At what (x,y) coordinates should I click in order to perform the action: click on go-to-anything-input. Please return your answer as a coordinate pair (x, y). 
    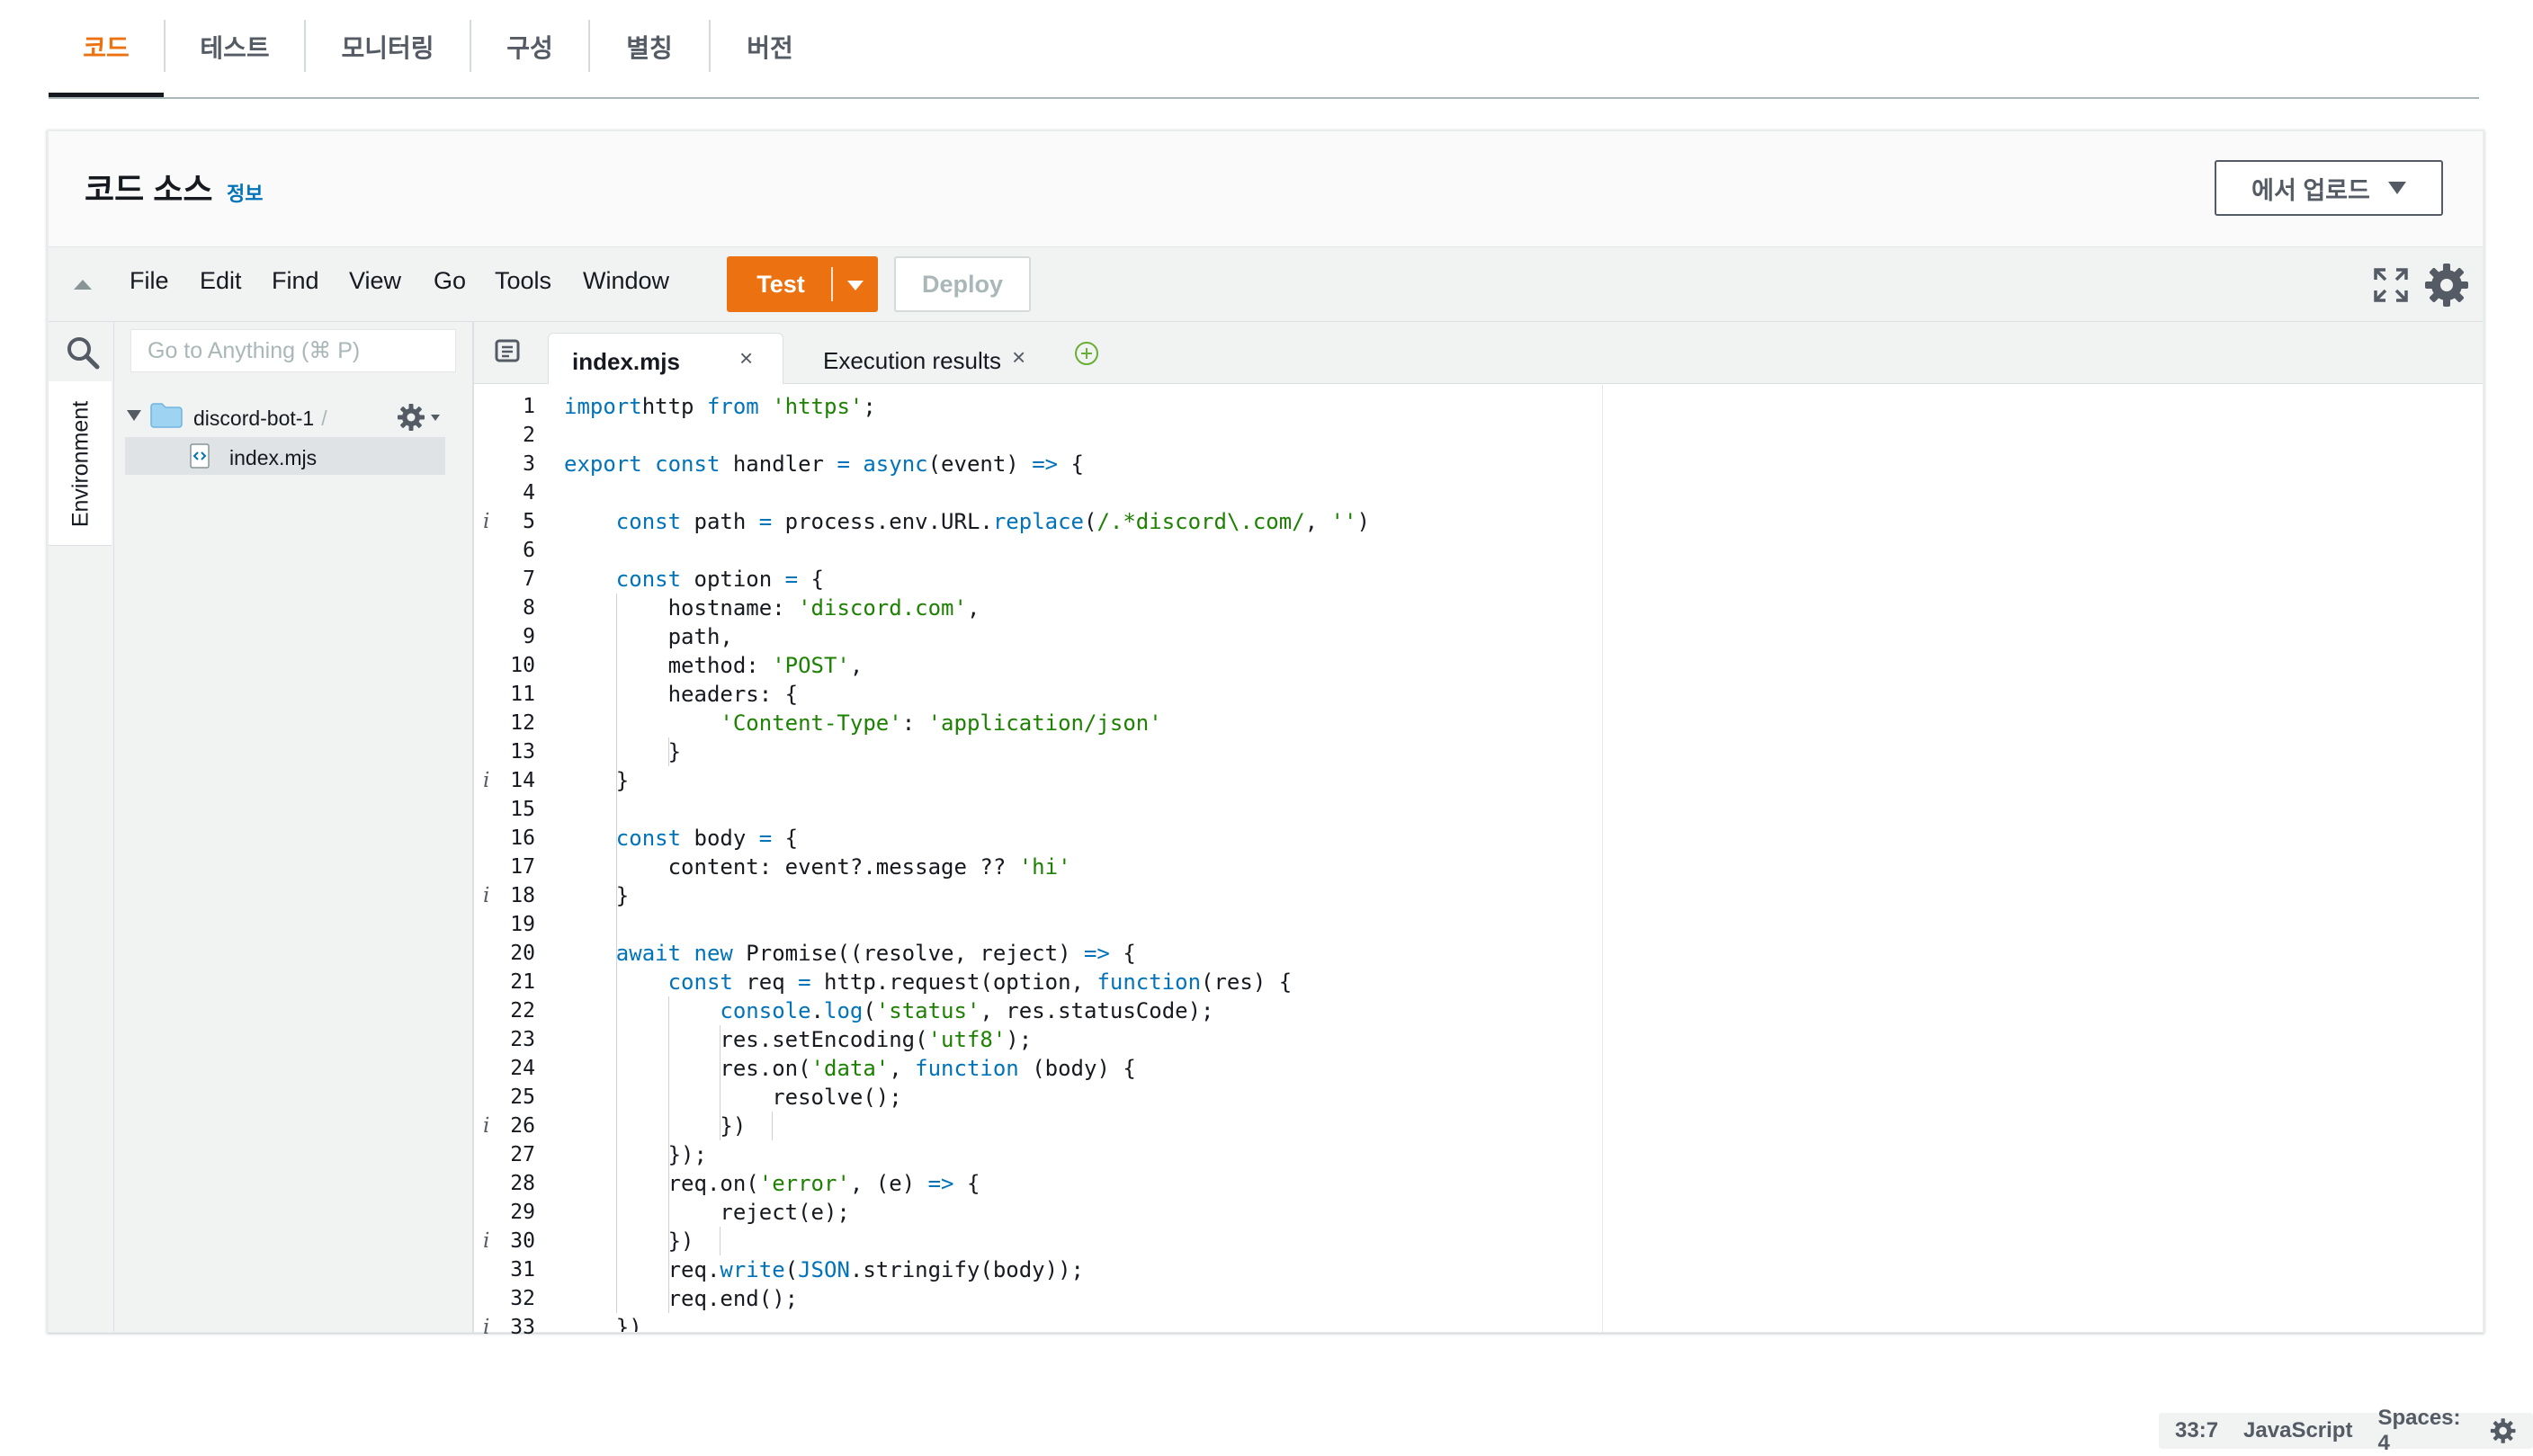
    Looking at the image, I should click on (293, 350).